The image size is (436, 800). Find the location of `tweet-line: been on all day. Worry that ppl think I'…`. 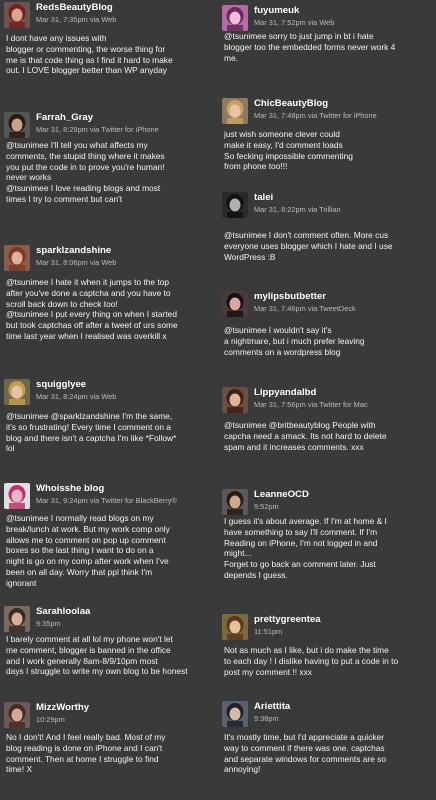

tweet-line: been on all day. Worry that ppl think I'… is located at coordinates (79, 571).